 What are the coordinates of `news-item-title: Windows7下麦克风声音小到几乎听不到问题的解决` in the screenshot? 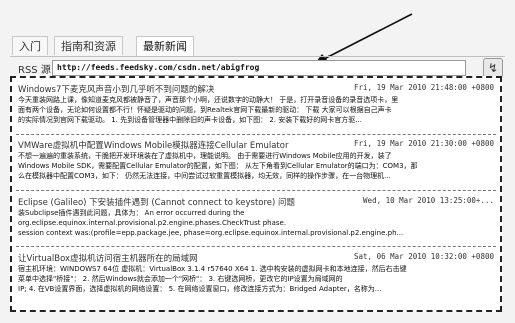 It's located at (116, 89).